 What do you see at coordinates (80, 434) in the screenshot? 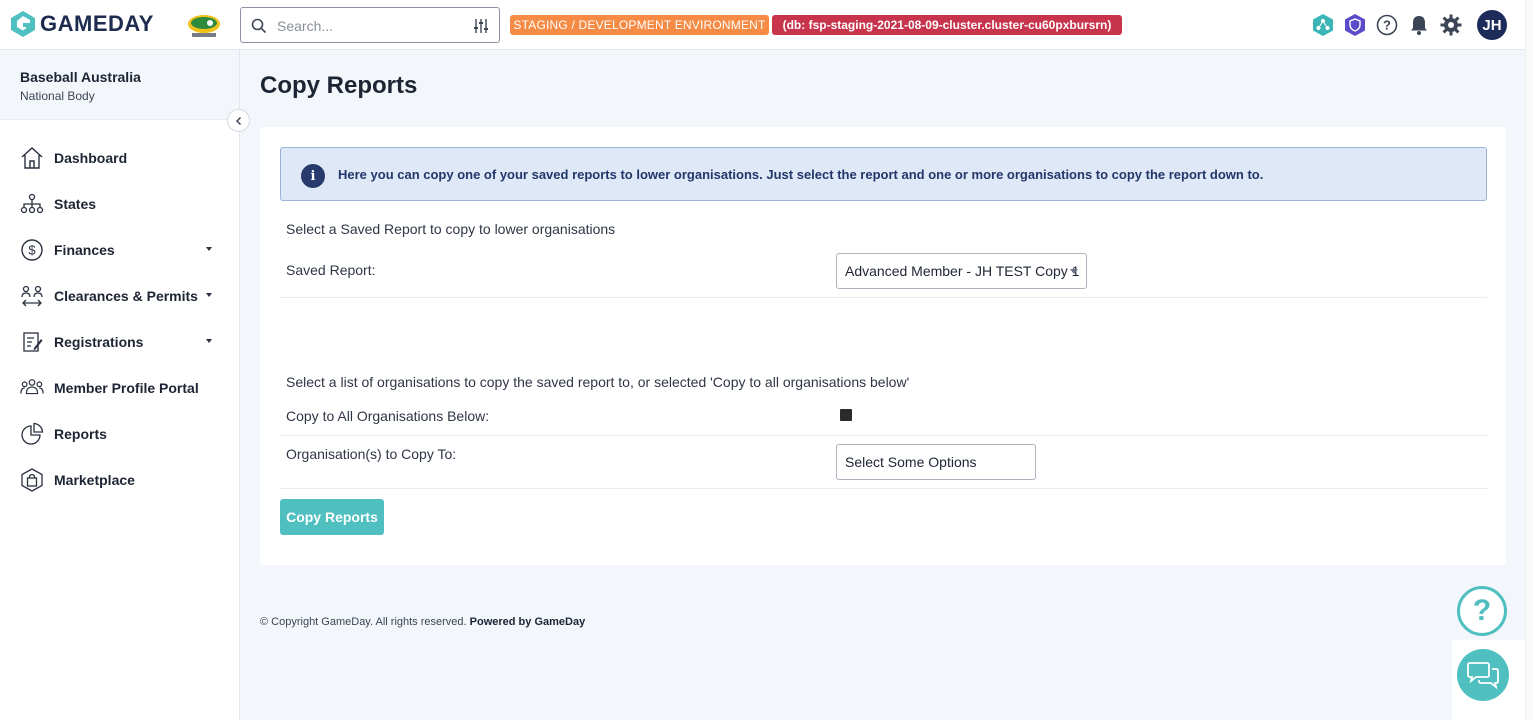
I see `sidebar-item-label: Reports` at bounding box center [80, 434].